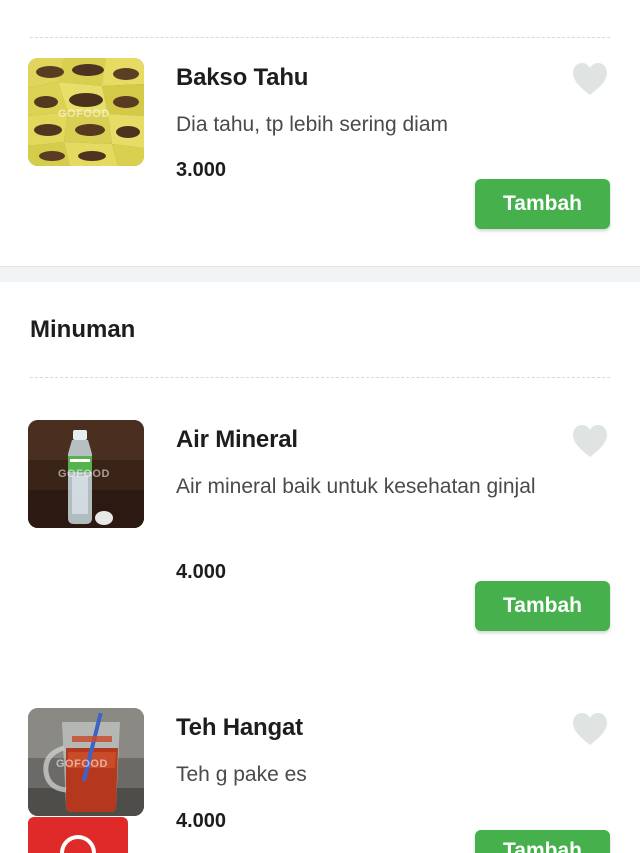 This screenshot has width=640, height=853. Describe the element at coordinates (83, 329) in the screenshot. I see `section-title: Minuman` at that location.